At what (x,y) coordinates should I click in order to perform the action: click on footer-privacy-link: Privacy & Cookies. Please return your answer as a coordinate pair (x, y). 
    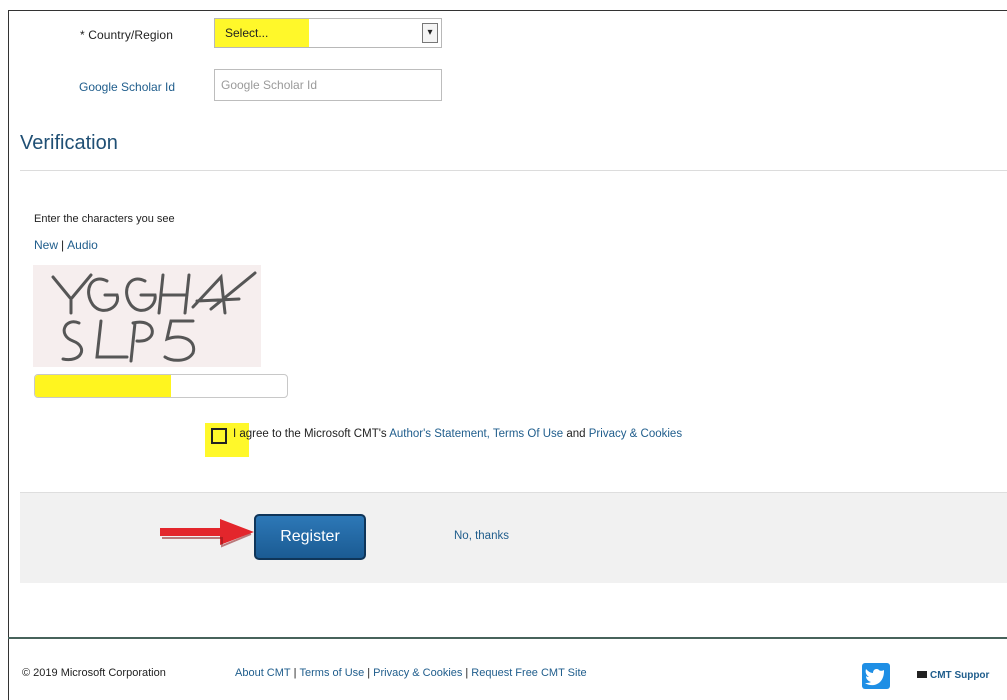
    Looking at the image, I should click on (417, 673).